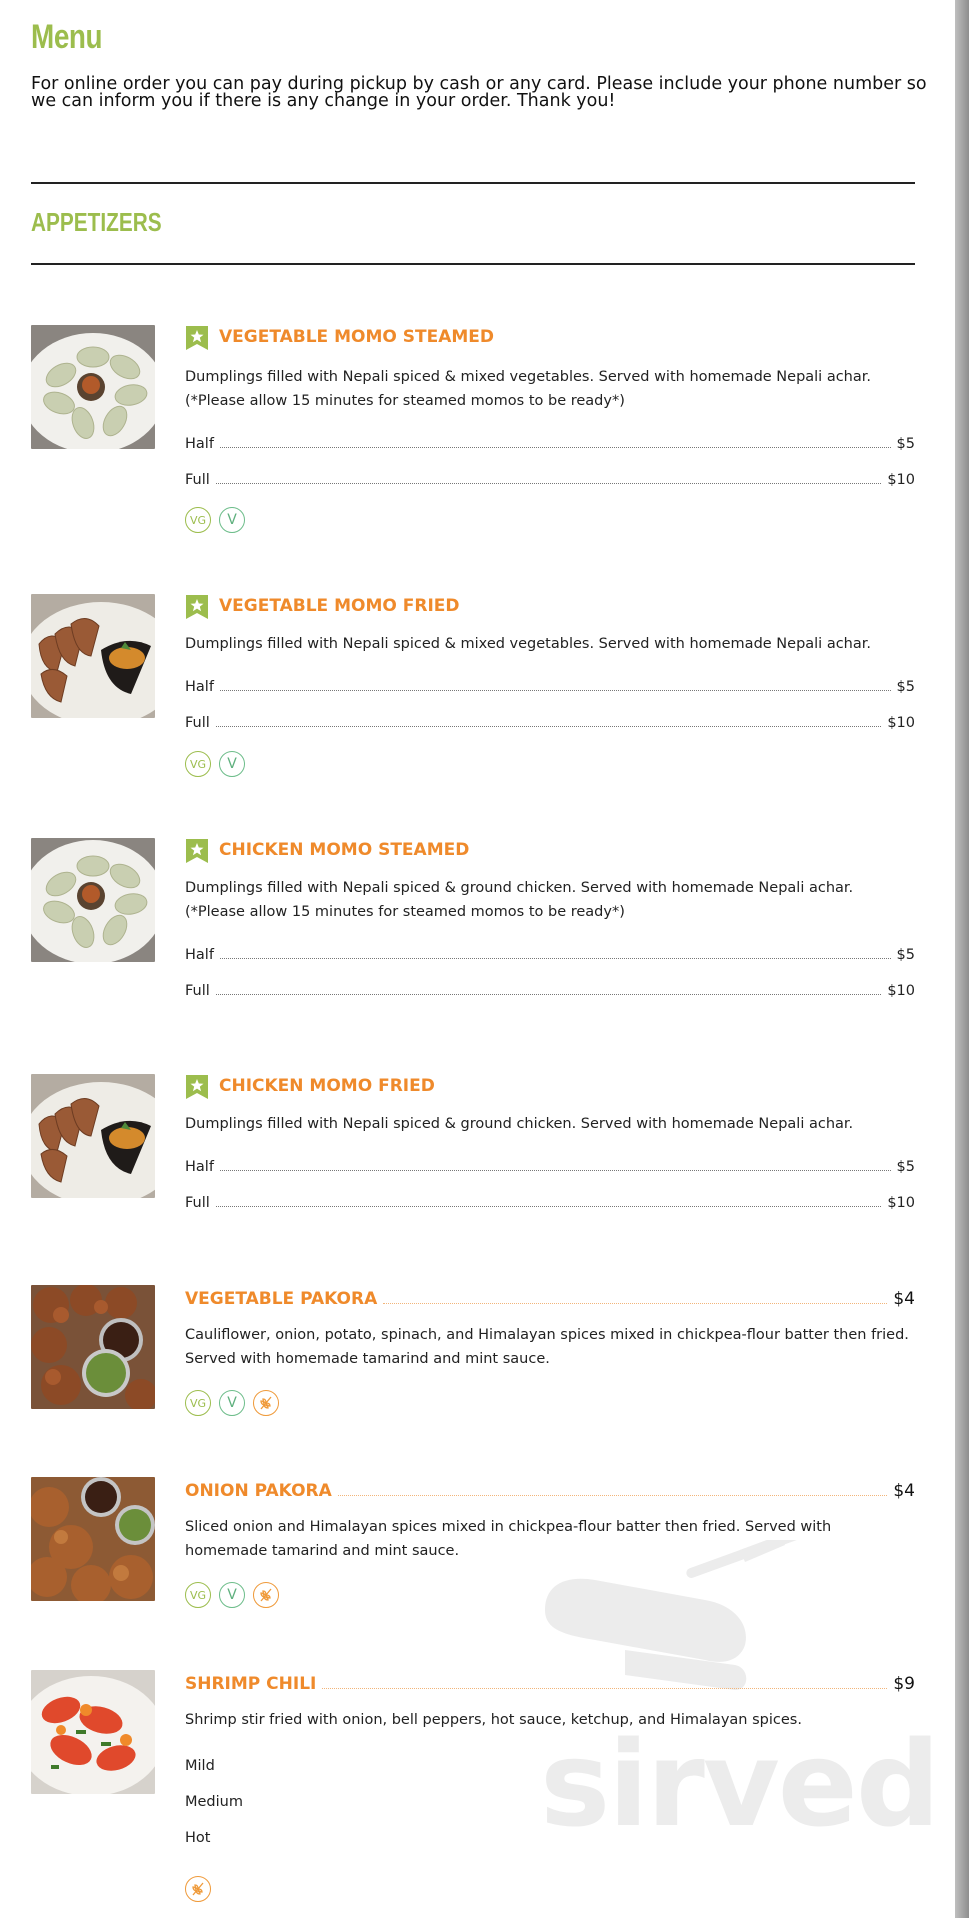 The image size is (969, 1918). Describe the element at coordinates (339, 606) in the screenshot. I see `item-name: VEGETABLE MOMO FRIED` at that location.